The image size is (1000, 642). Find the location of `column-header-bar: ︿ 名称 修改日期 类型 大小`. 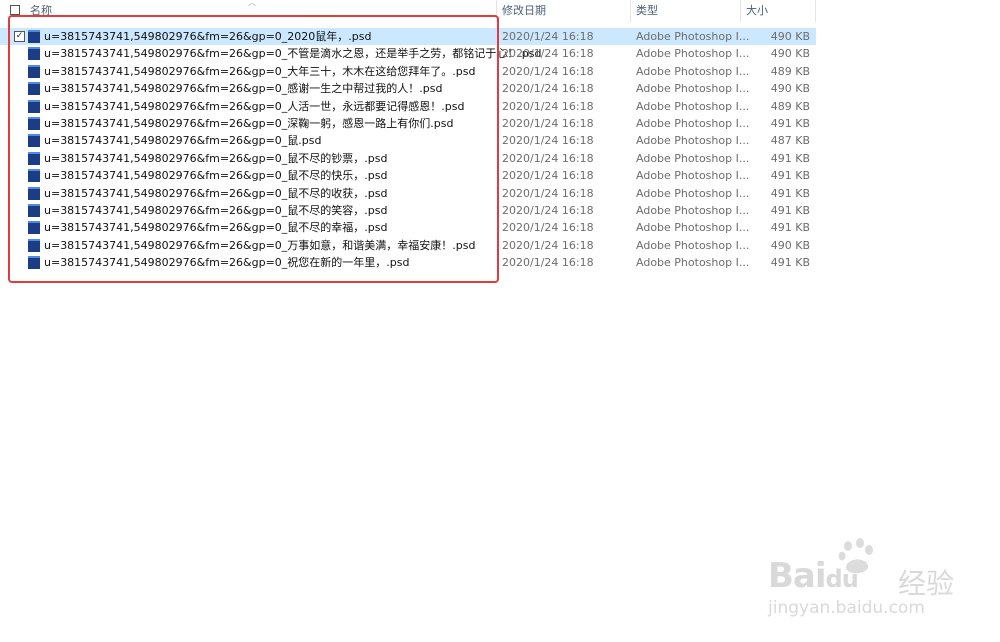

column-header-bar: ︿ 名称 修改日期 类型 大小 is located at coordinates (408, 11).